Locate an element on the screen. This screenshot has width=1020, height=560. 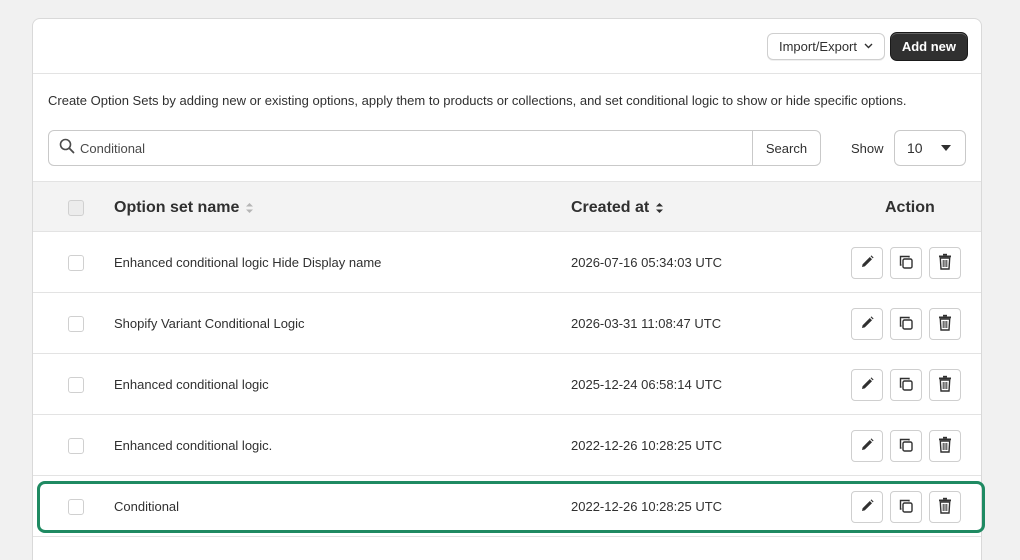
option-set-name: Shopify Variant Conditional Logic is located at coordinates (209, 323).